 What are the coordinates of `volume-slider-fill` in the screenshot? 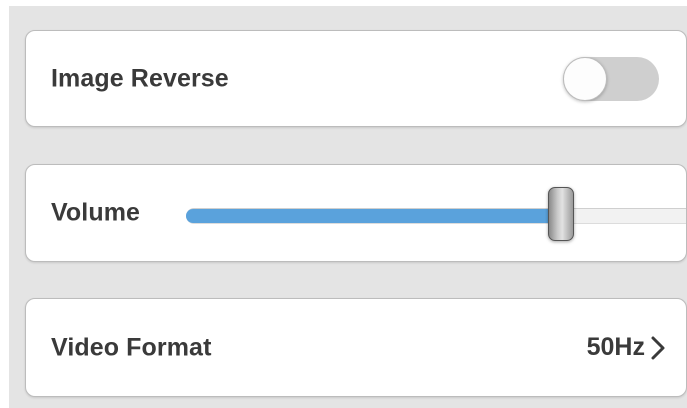 It's located at (373, 216).